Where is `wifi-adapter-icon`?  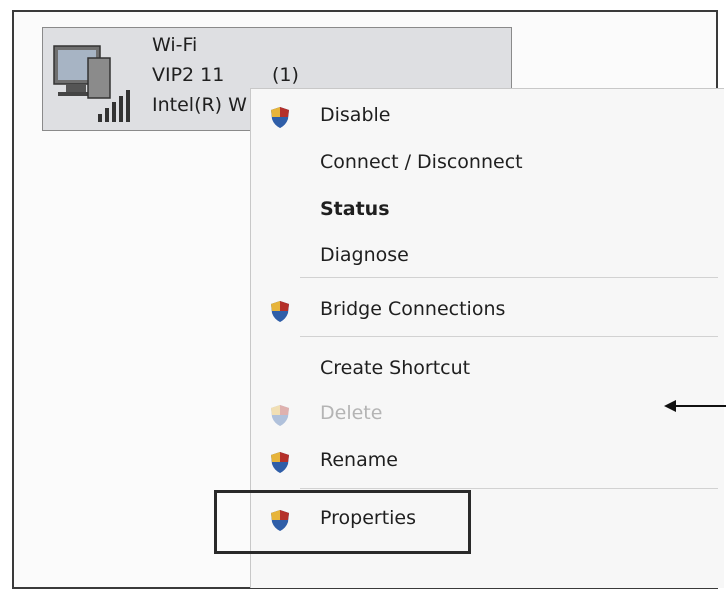 wifi-adapter-icon is located at coordinates (91, 83).